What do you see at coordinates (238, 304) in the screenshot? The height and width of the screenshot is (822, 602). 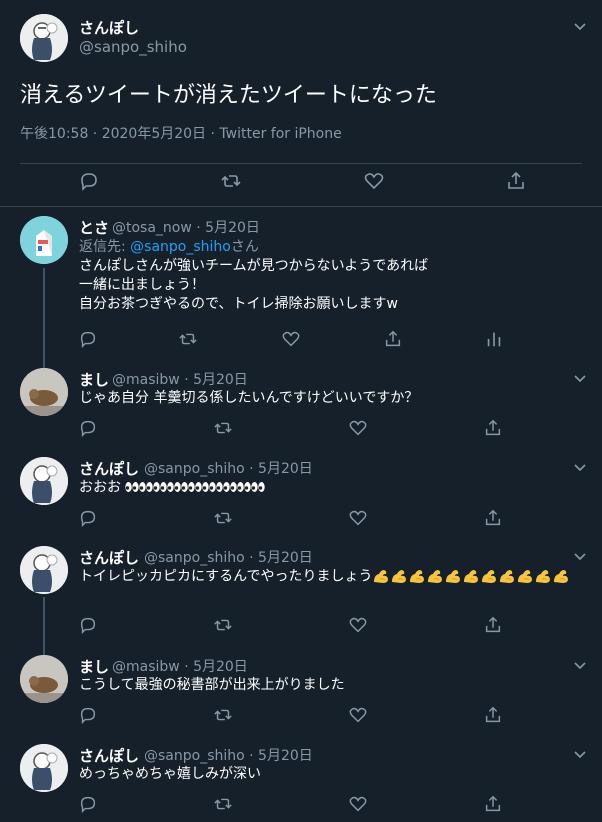 I see `tweet-text-line: 自分お茶つぎやるので、トイレ掃除お願いしますw` at bounding box center [238, 304].